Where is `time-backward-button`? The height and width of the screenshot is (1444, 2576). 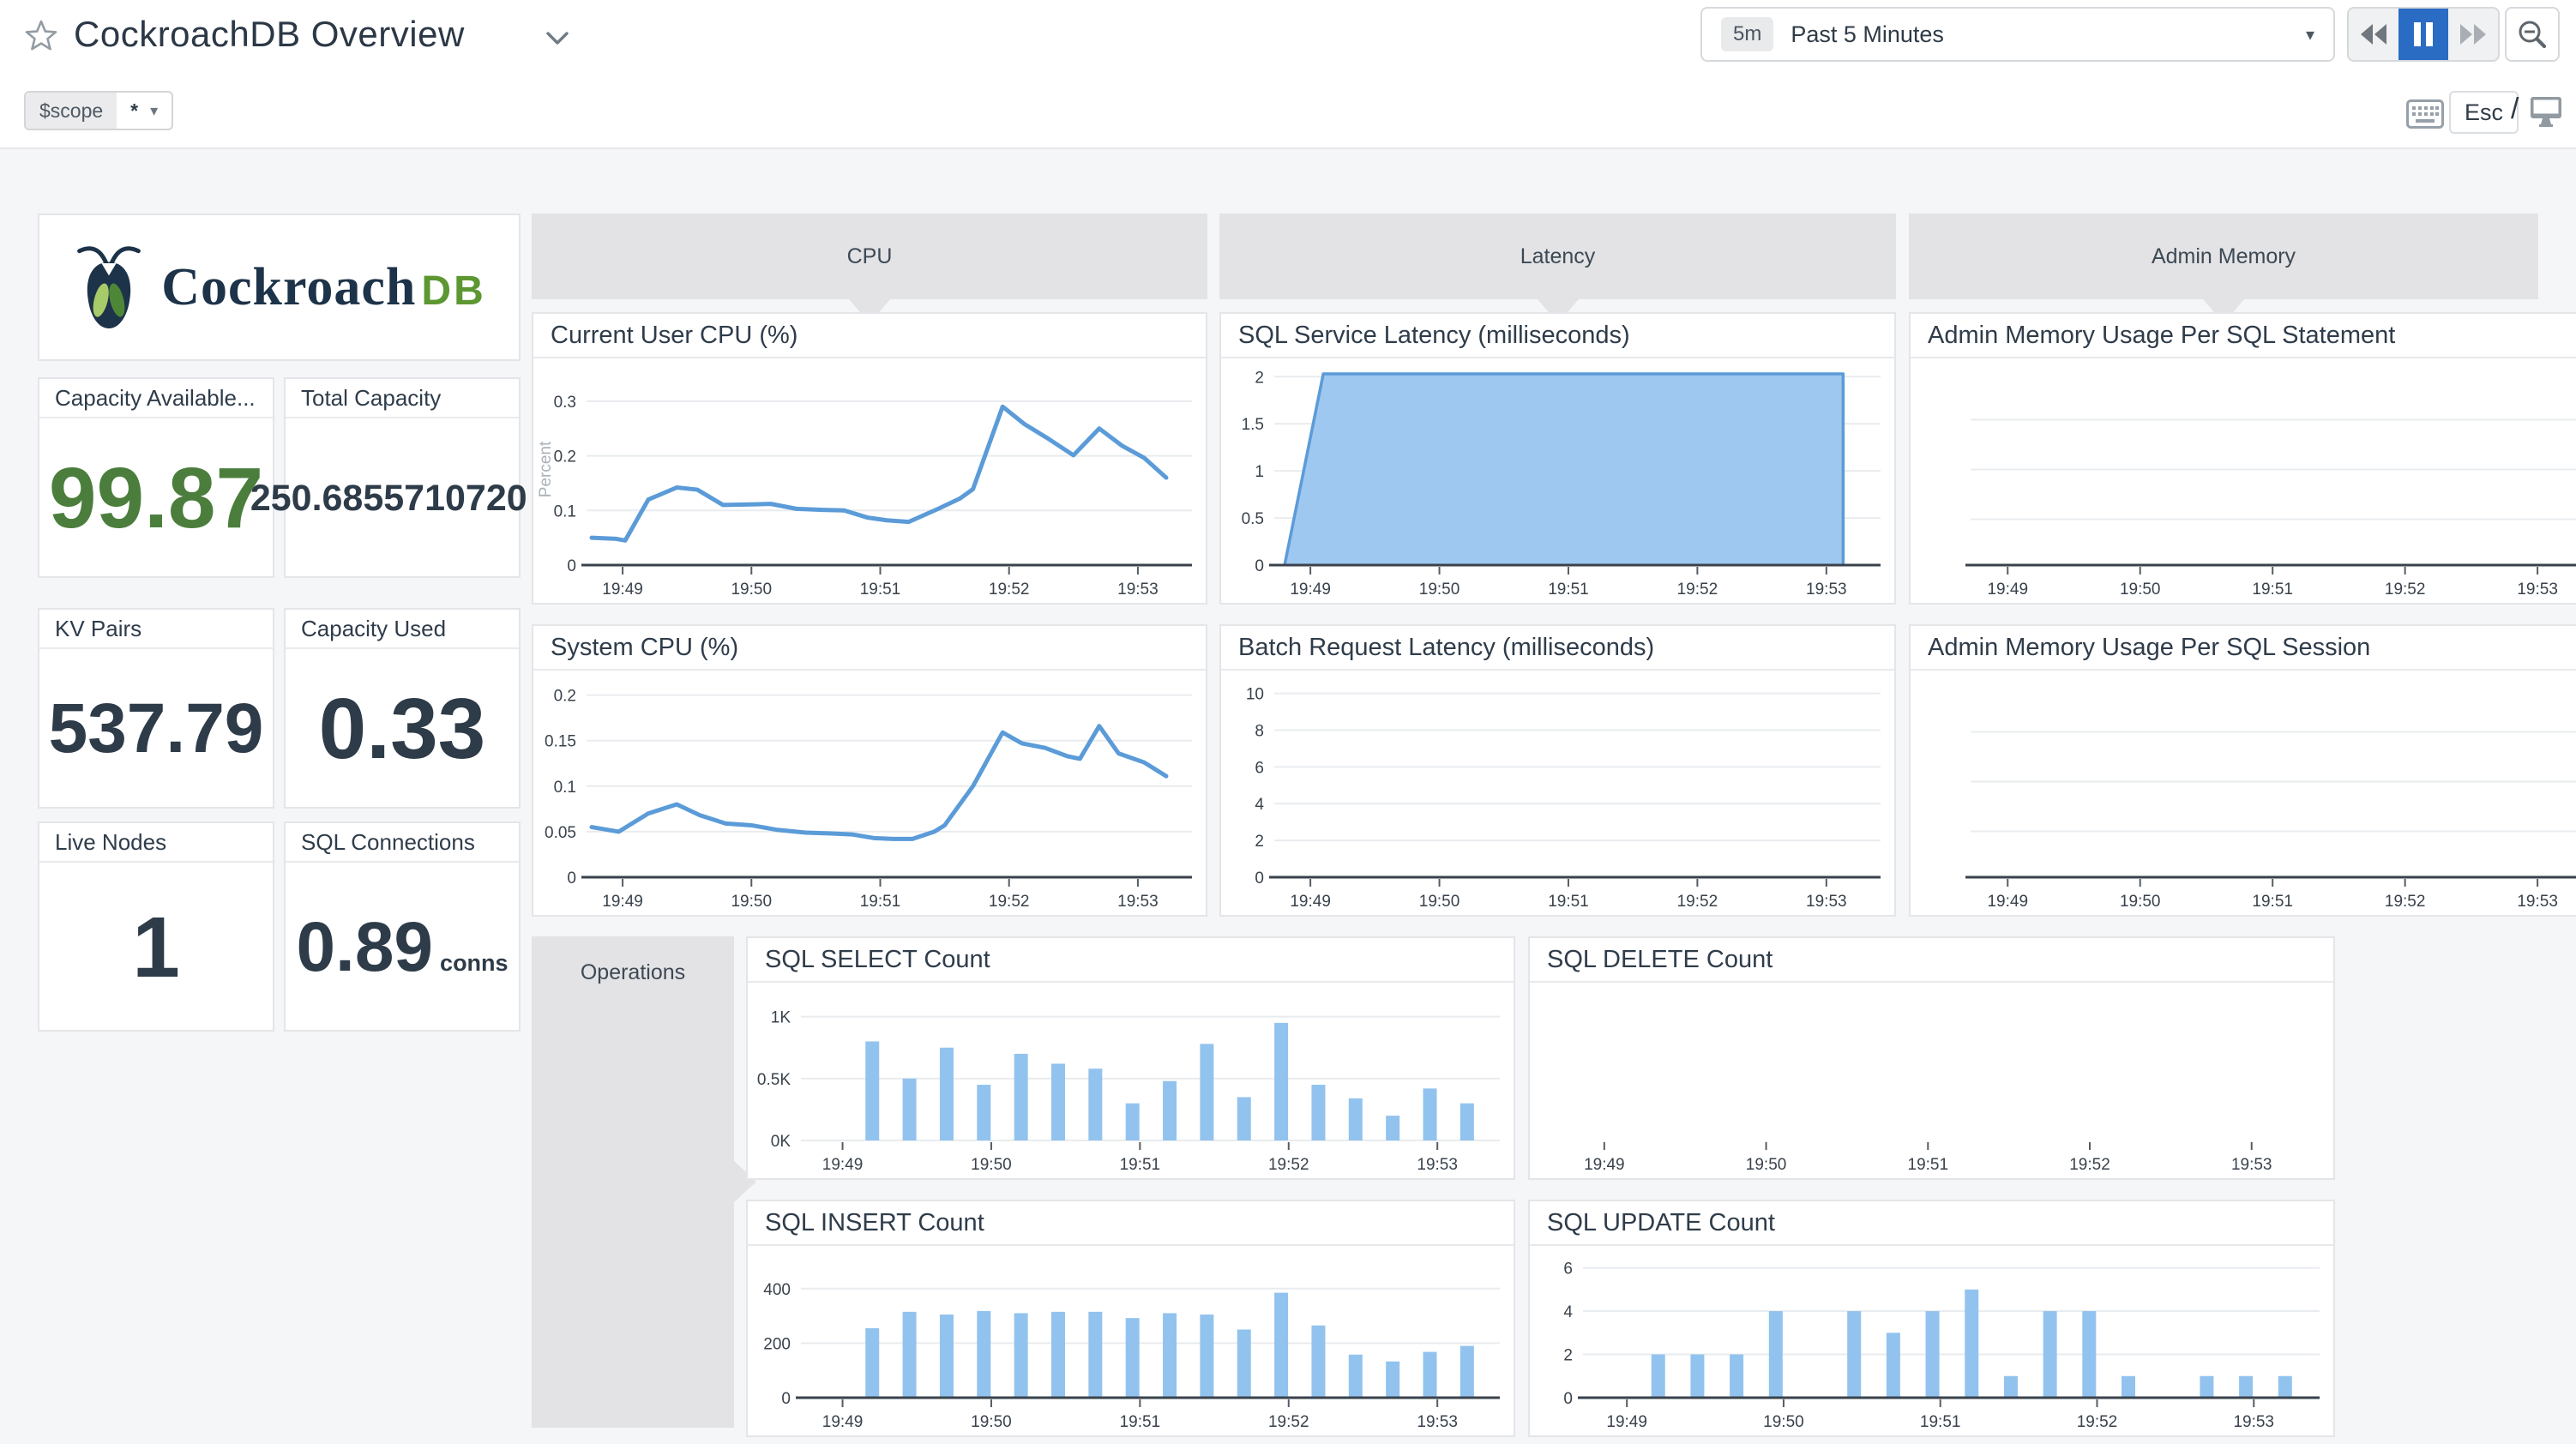 time-backward-button is located at coordinates (2373, 34).